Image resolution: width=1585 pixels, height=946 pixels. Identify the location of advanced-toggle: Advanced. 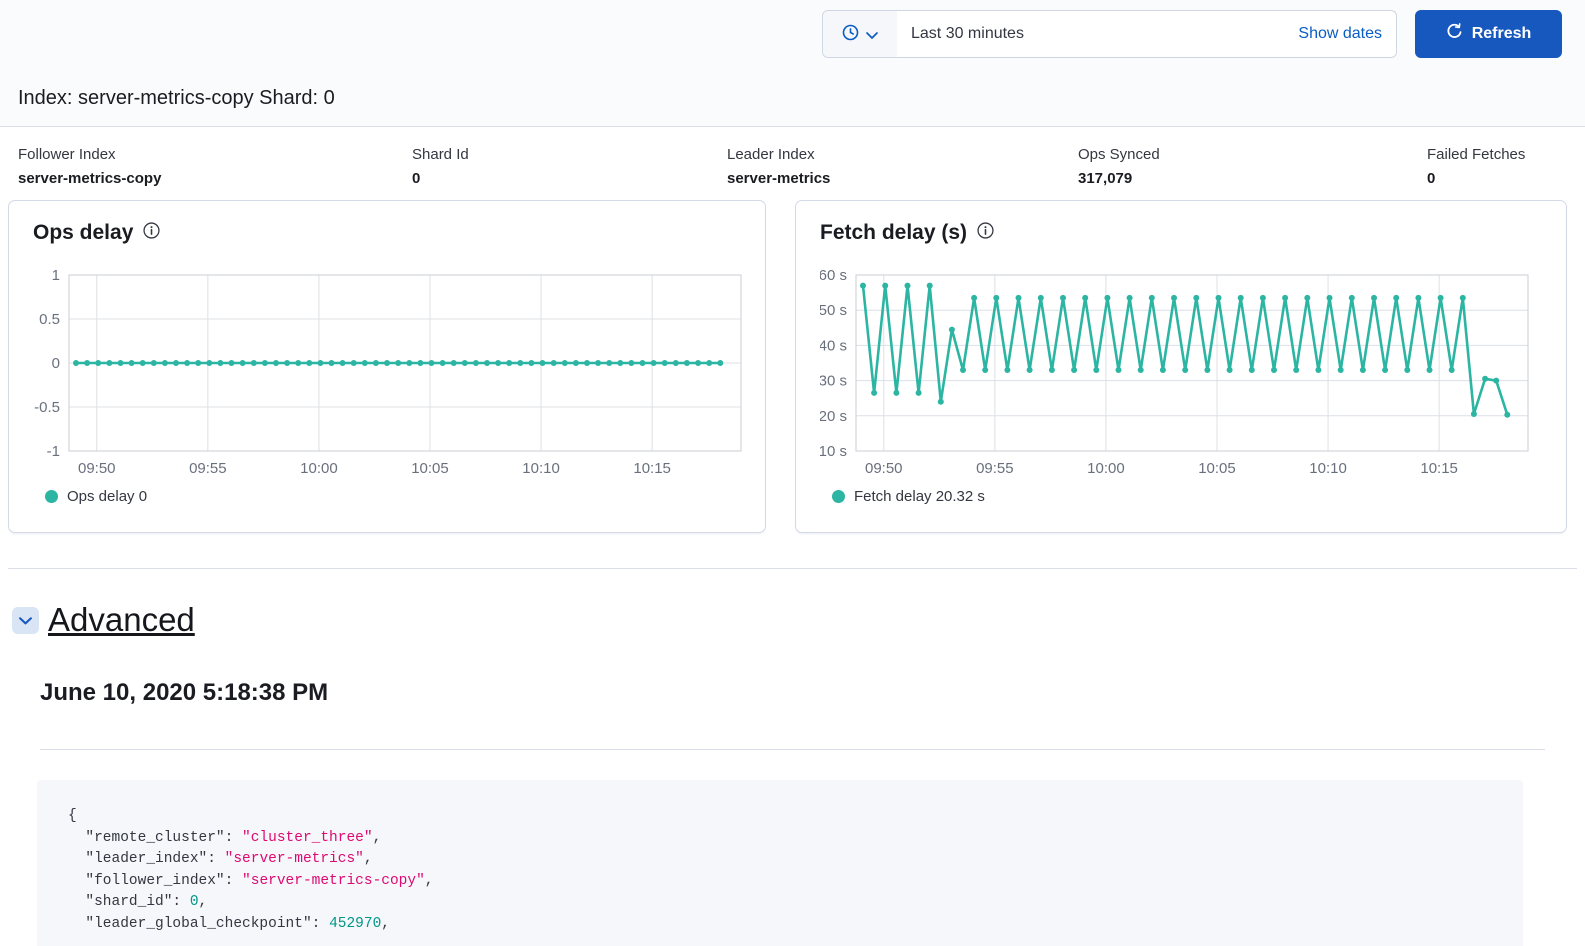
(103, 620).